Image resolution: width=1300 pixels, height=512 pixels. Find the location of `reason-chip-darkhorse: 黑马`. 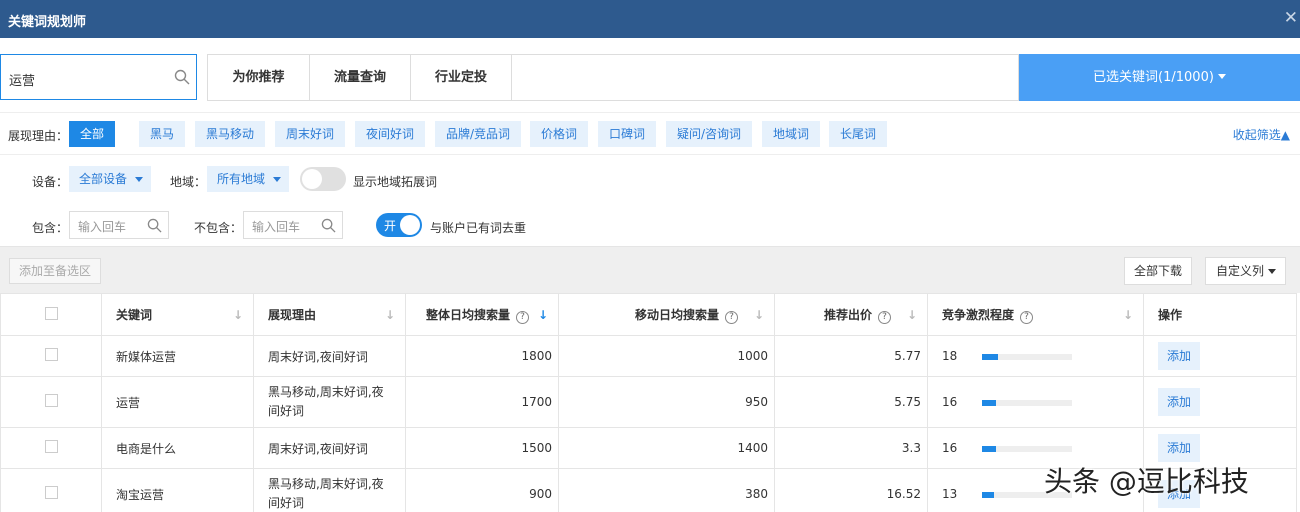

reason-chip-darkhorse: 黑马 is located at coordinates (162, 134).